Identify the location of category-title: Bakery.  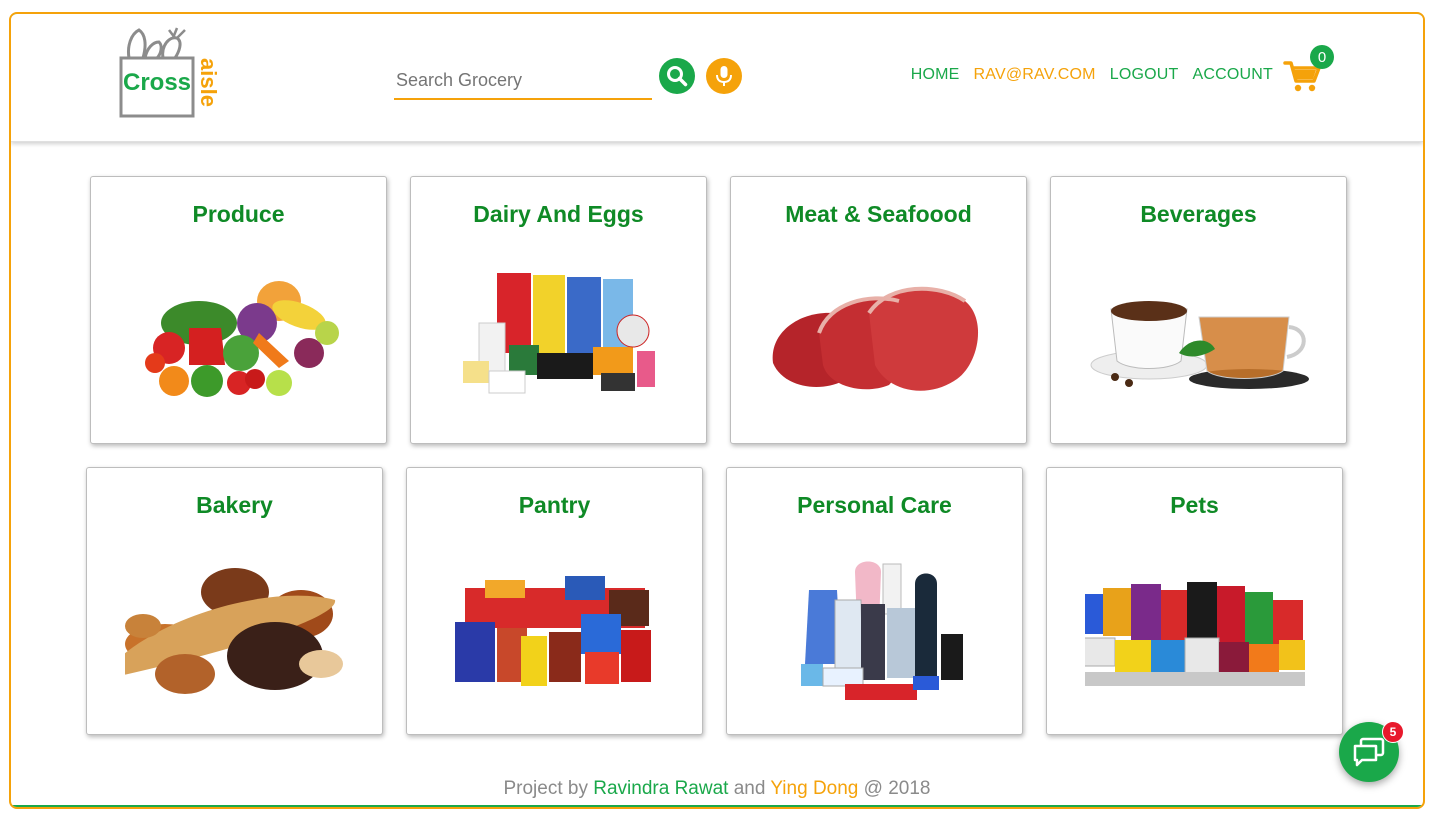
(234, 505).